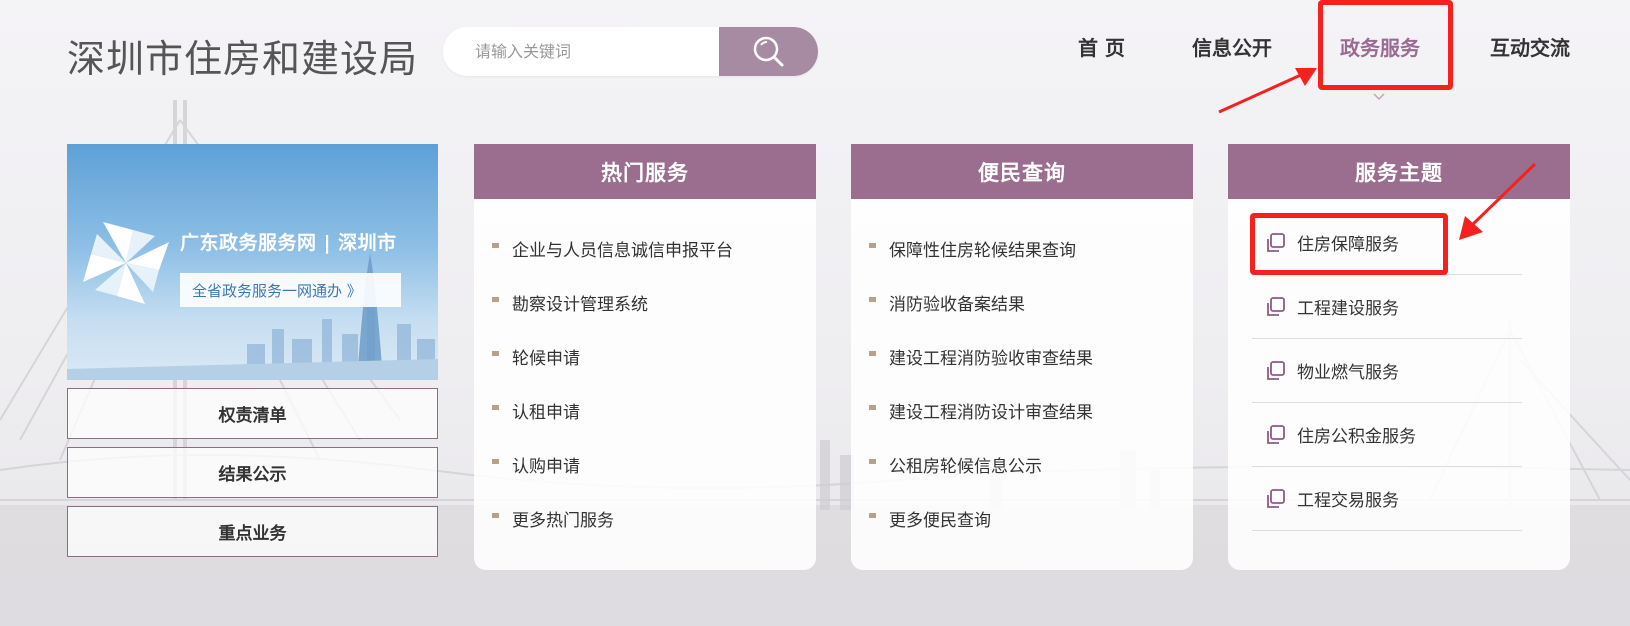  Describe the element at coordinates (1348, 309) in the screenshot. I see `theme-item-label: 工程建设服务` at that location.